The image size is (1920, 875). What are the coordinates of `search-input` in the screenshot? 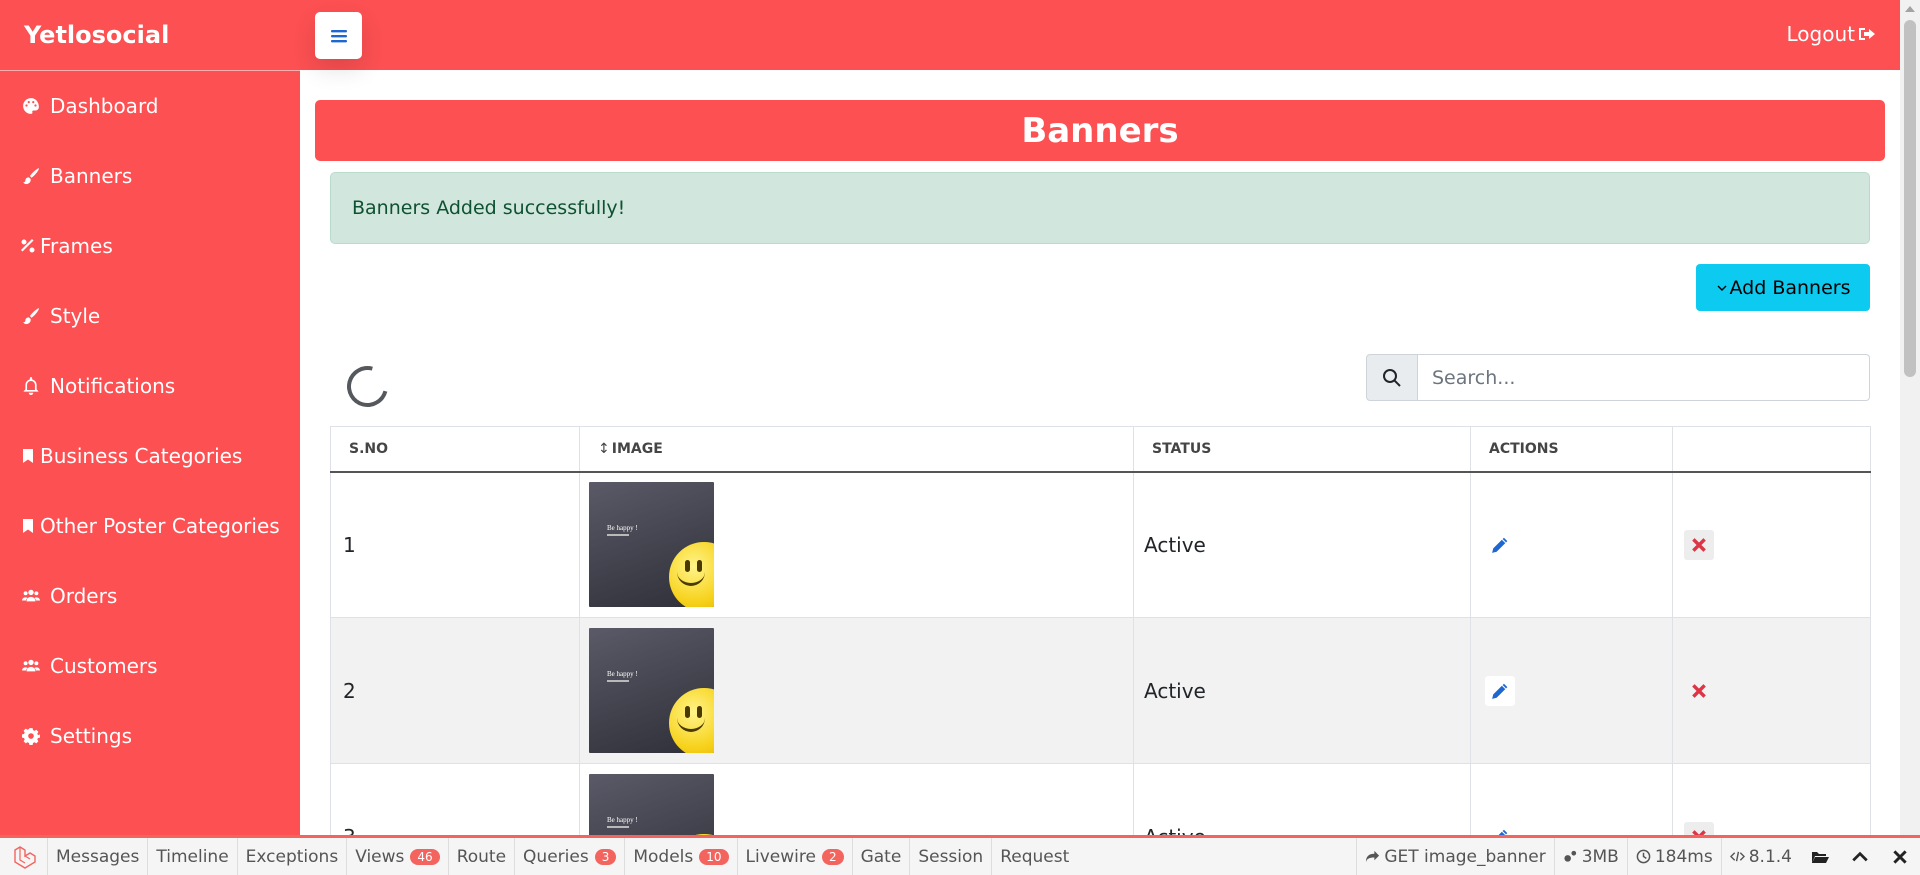 It's located at (1644, 377).